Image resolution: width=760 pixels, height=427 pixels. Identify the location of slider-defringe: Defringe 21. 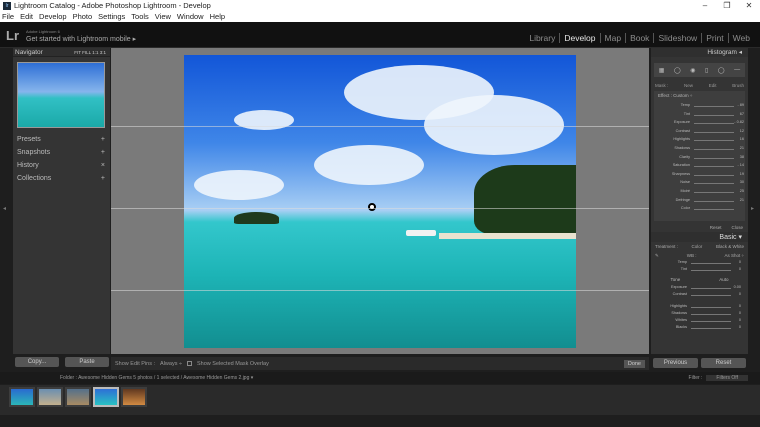
(700, 201).